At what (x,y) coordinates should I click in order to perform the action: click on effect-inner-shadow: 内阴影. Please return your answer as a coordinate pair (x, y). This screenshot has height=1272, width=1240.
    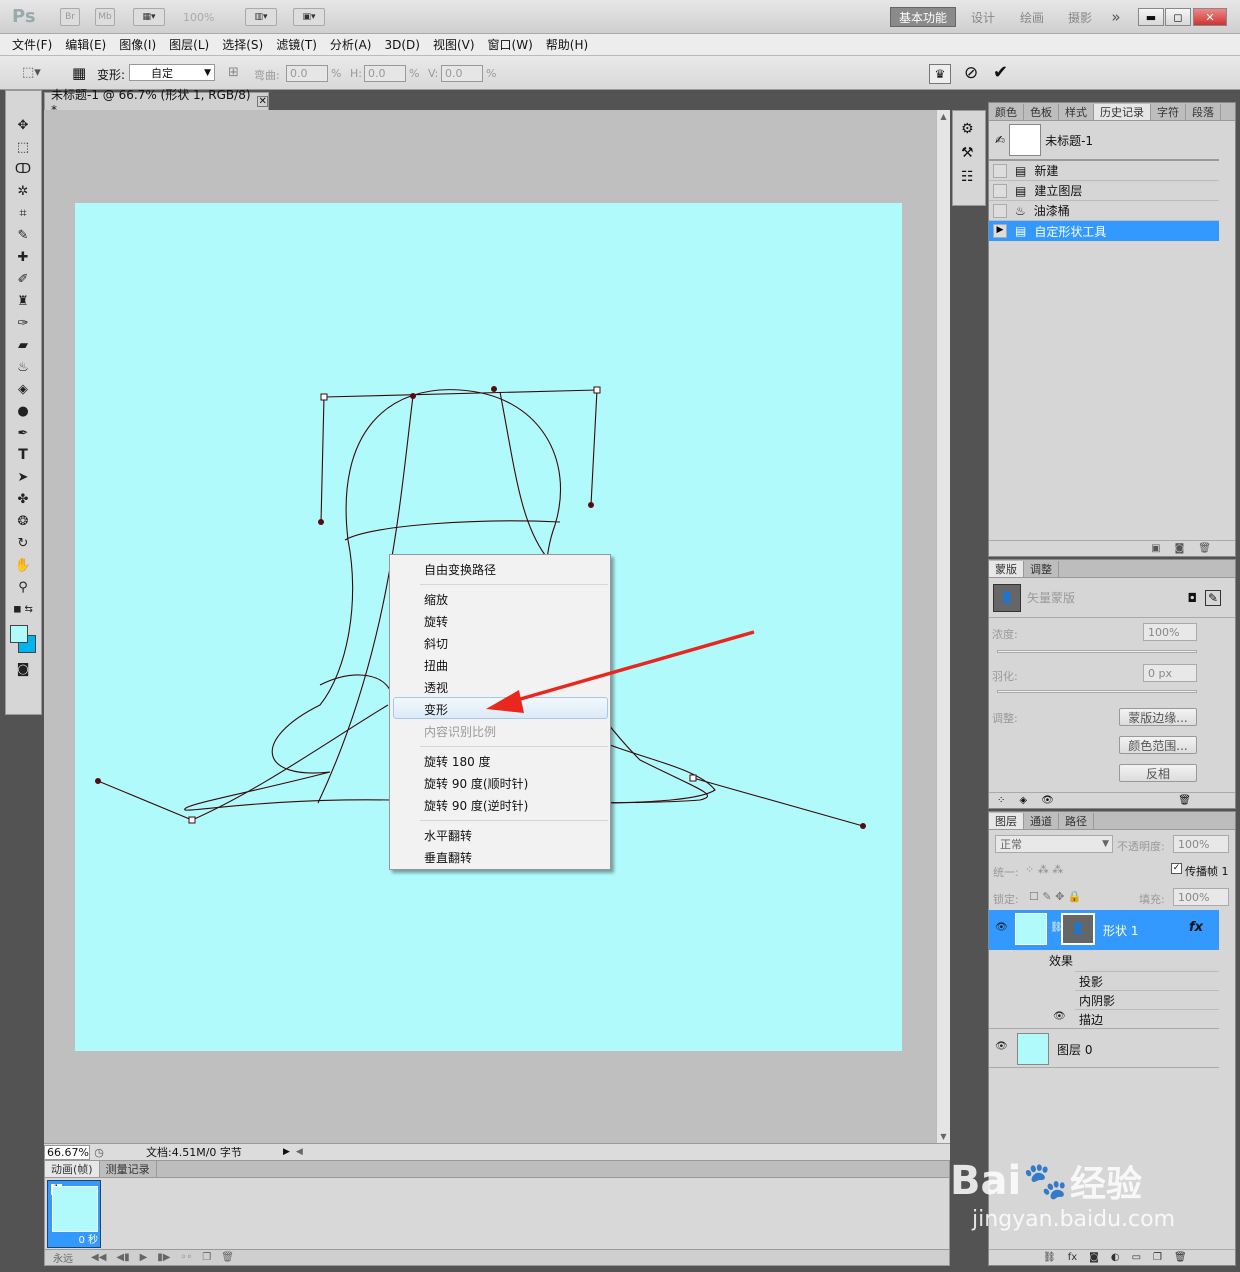
    Looking at the image, I should click on (1147, 999).